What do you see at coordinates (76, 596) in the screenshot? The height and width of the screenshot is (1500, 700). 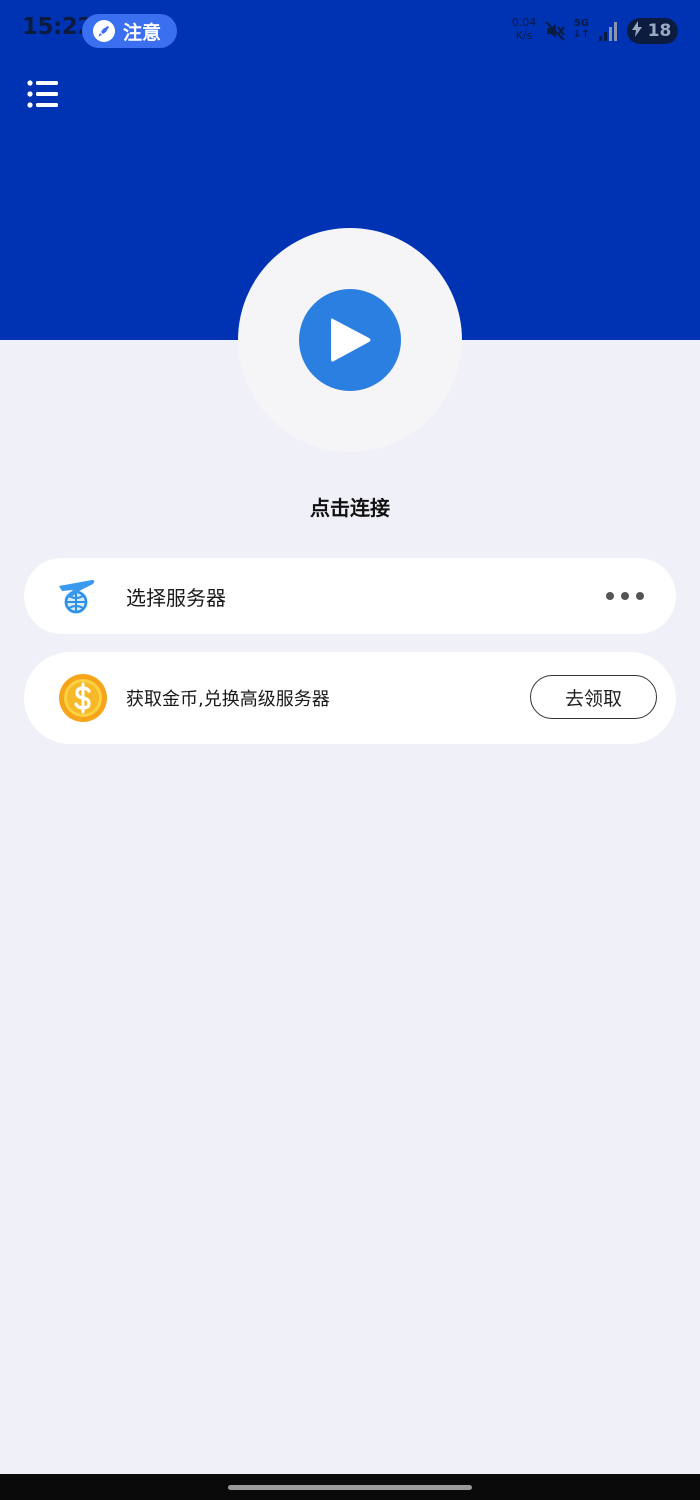 I see `plane-globe-icon` at bounding box center [76, 596].